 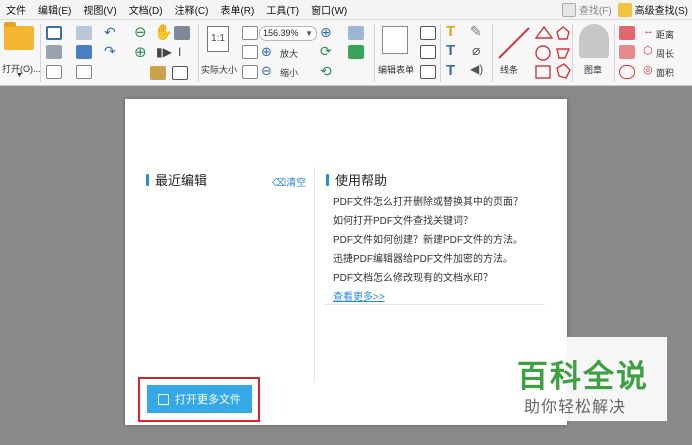 What do you see at coordinates (326, 51) in the screenshot?
I see `rotate-cw-icon: ⟳` at bounding box center [326, 51].